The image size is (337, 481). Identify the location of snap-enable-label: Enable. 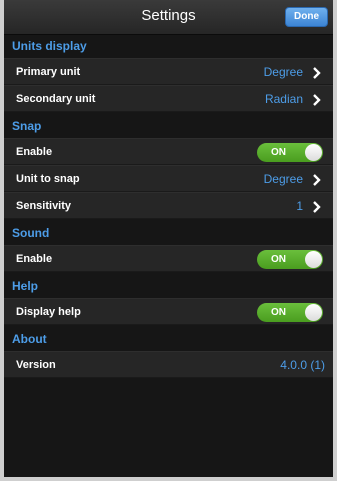
(34, 152).